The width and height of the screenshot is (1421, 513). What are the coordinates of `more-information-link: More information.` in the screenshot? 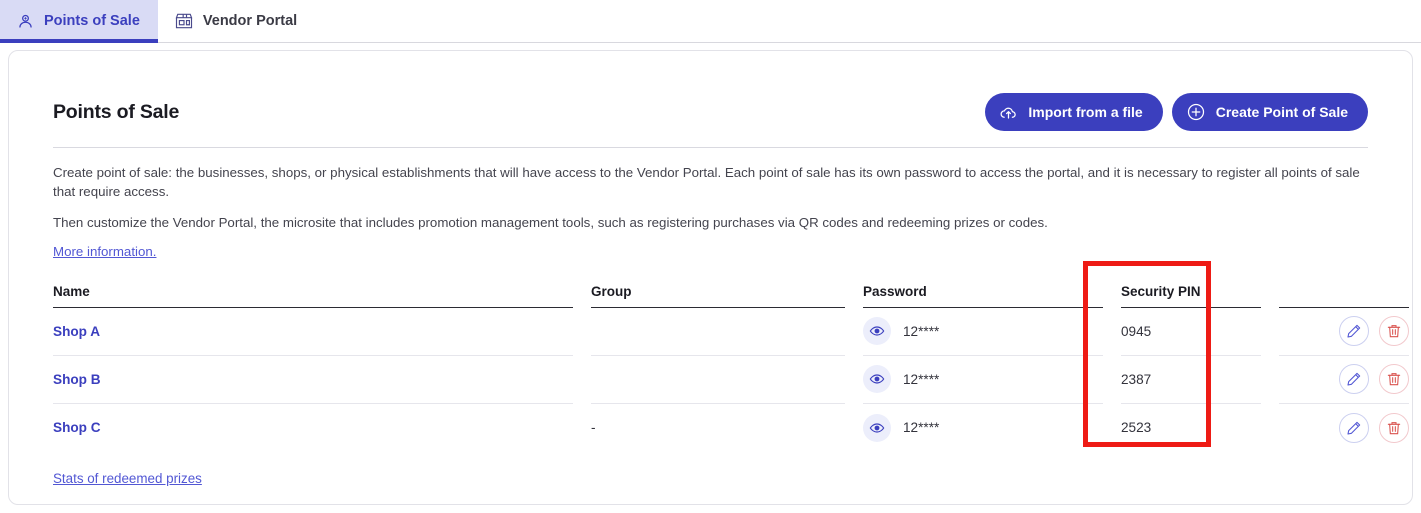 It's located at (104, 251).